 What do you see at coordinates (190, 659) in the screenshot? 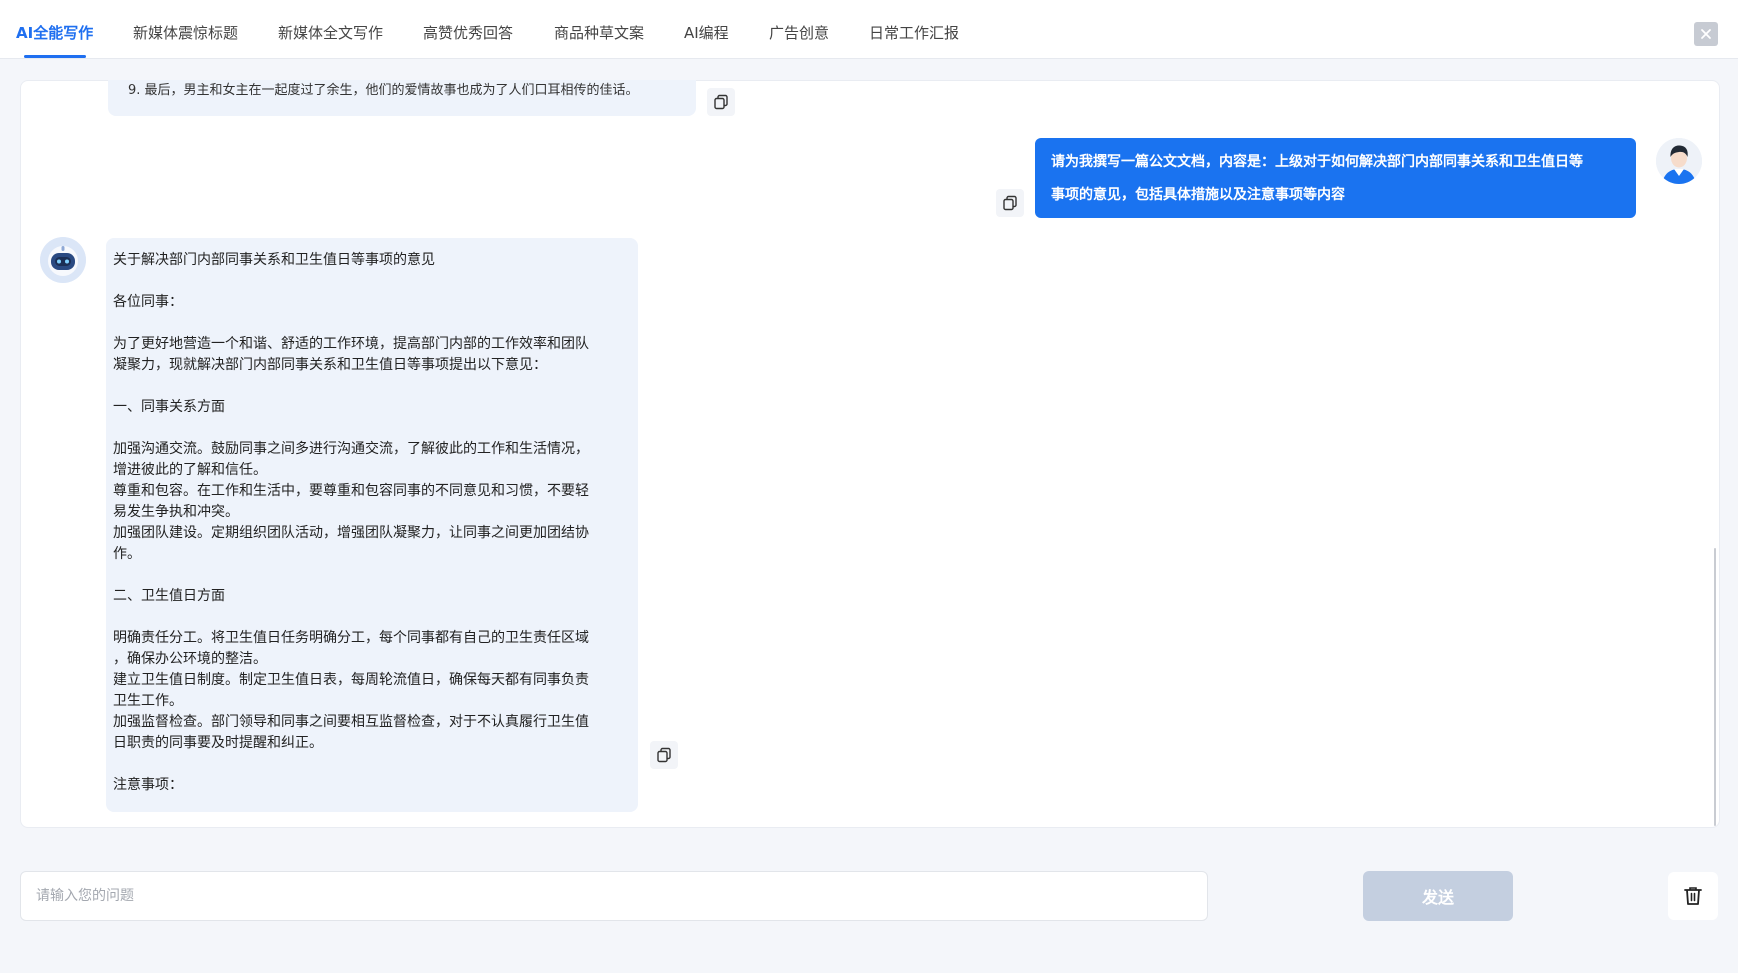
I see `reply-line: ，确保办公环境的整洁。` at bounding box center [190, 659].